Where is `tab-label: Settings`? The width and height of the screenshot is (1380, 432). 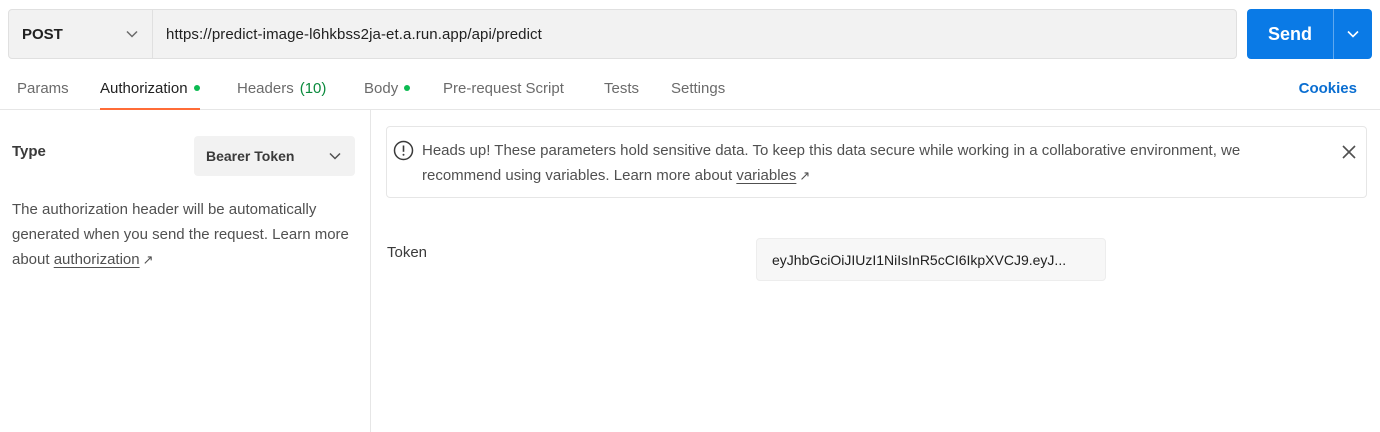
tab-label: Settings is located at coordinates (698, 88).